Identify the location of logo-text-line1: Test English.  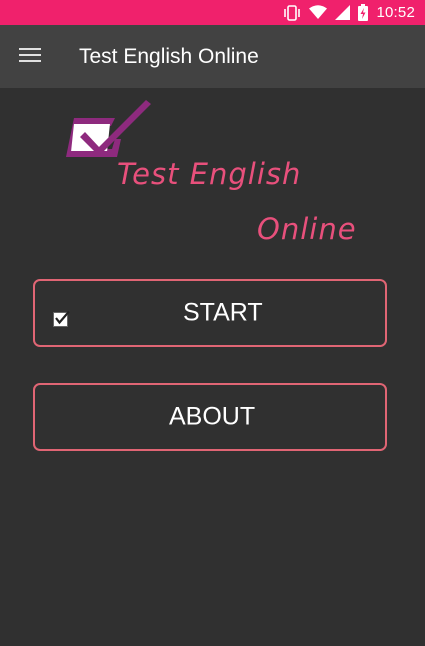
(209, 174).